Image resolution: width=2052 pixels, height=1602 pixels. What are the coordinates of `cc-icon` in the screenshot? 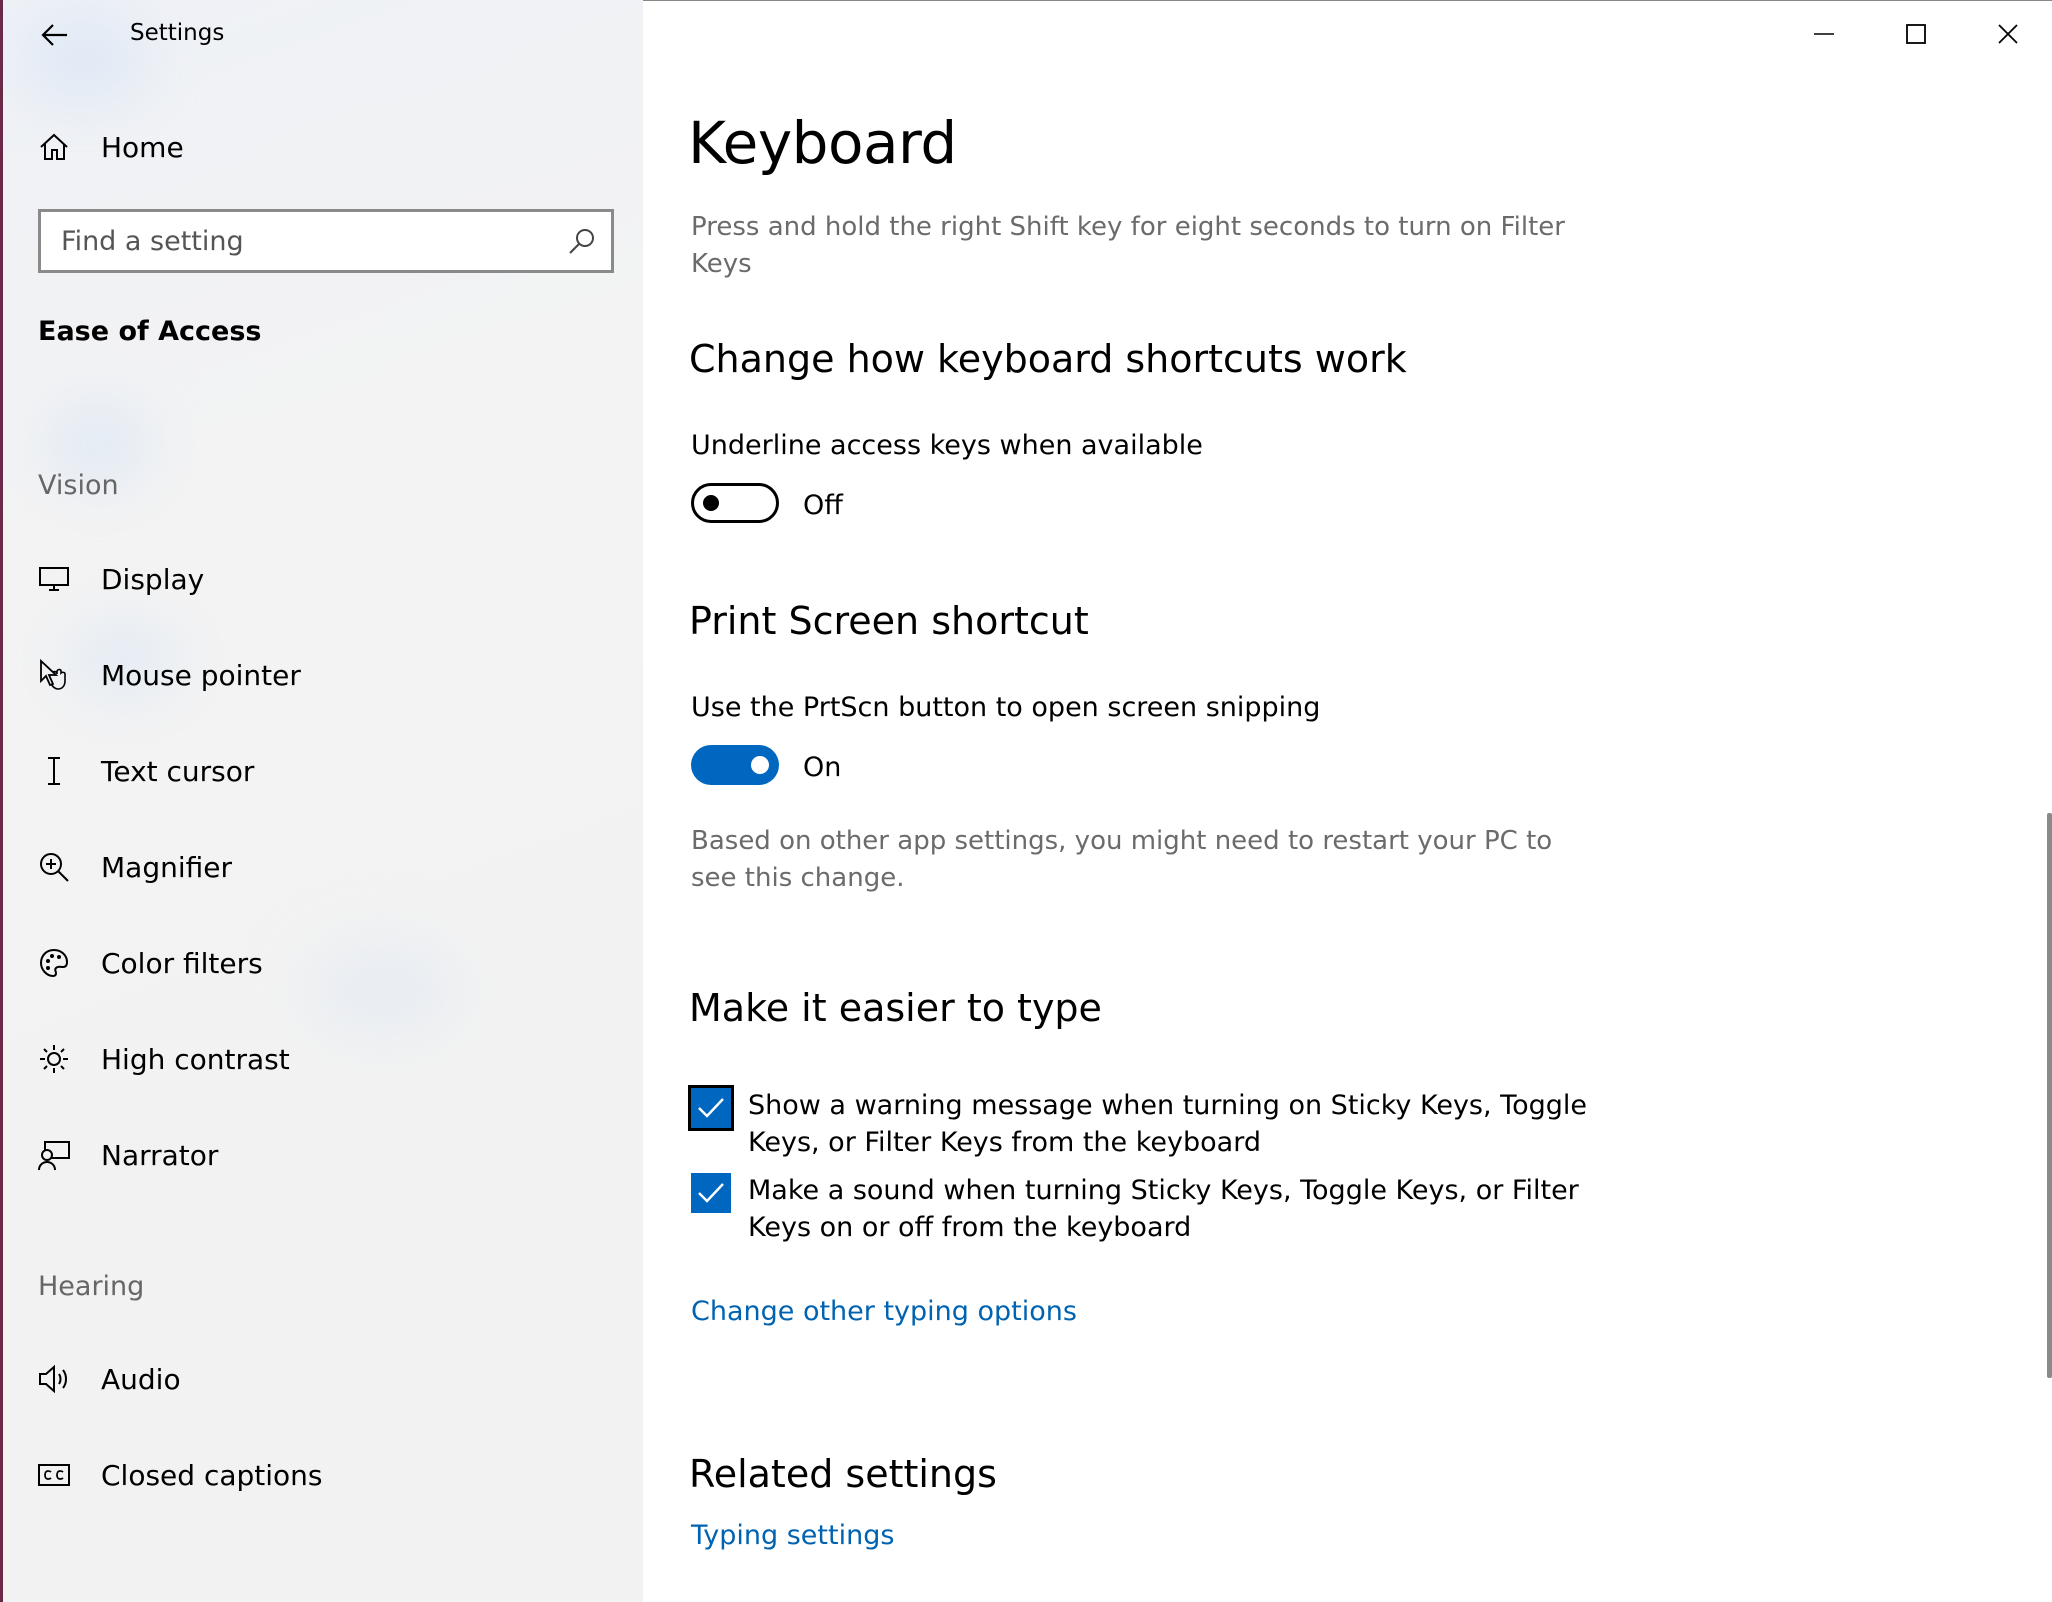 It's located at (54, 1475).